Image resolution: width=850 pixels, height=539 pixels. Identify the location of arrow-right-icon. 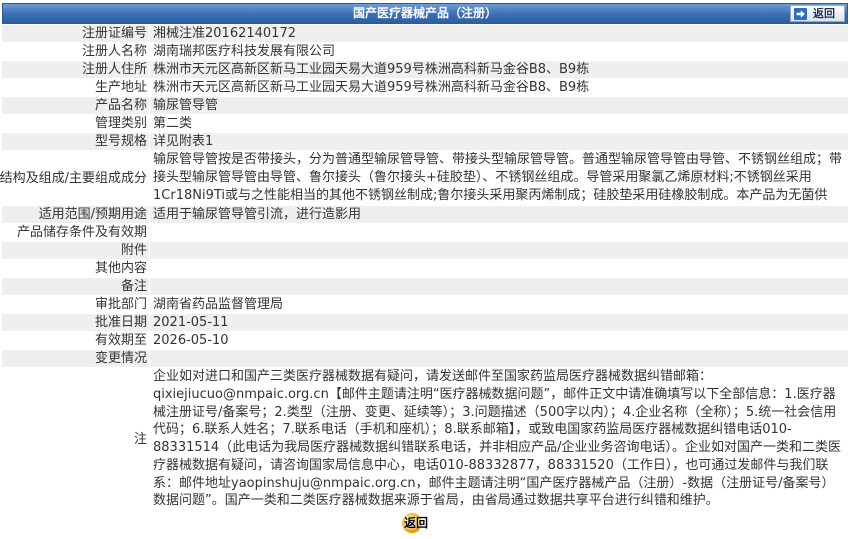
(800, 13).